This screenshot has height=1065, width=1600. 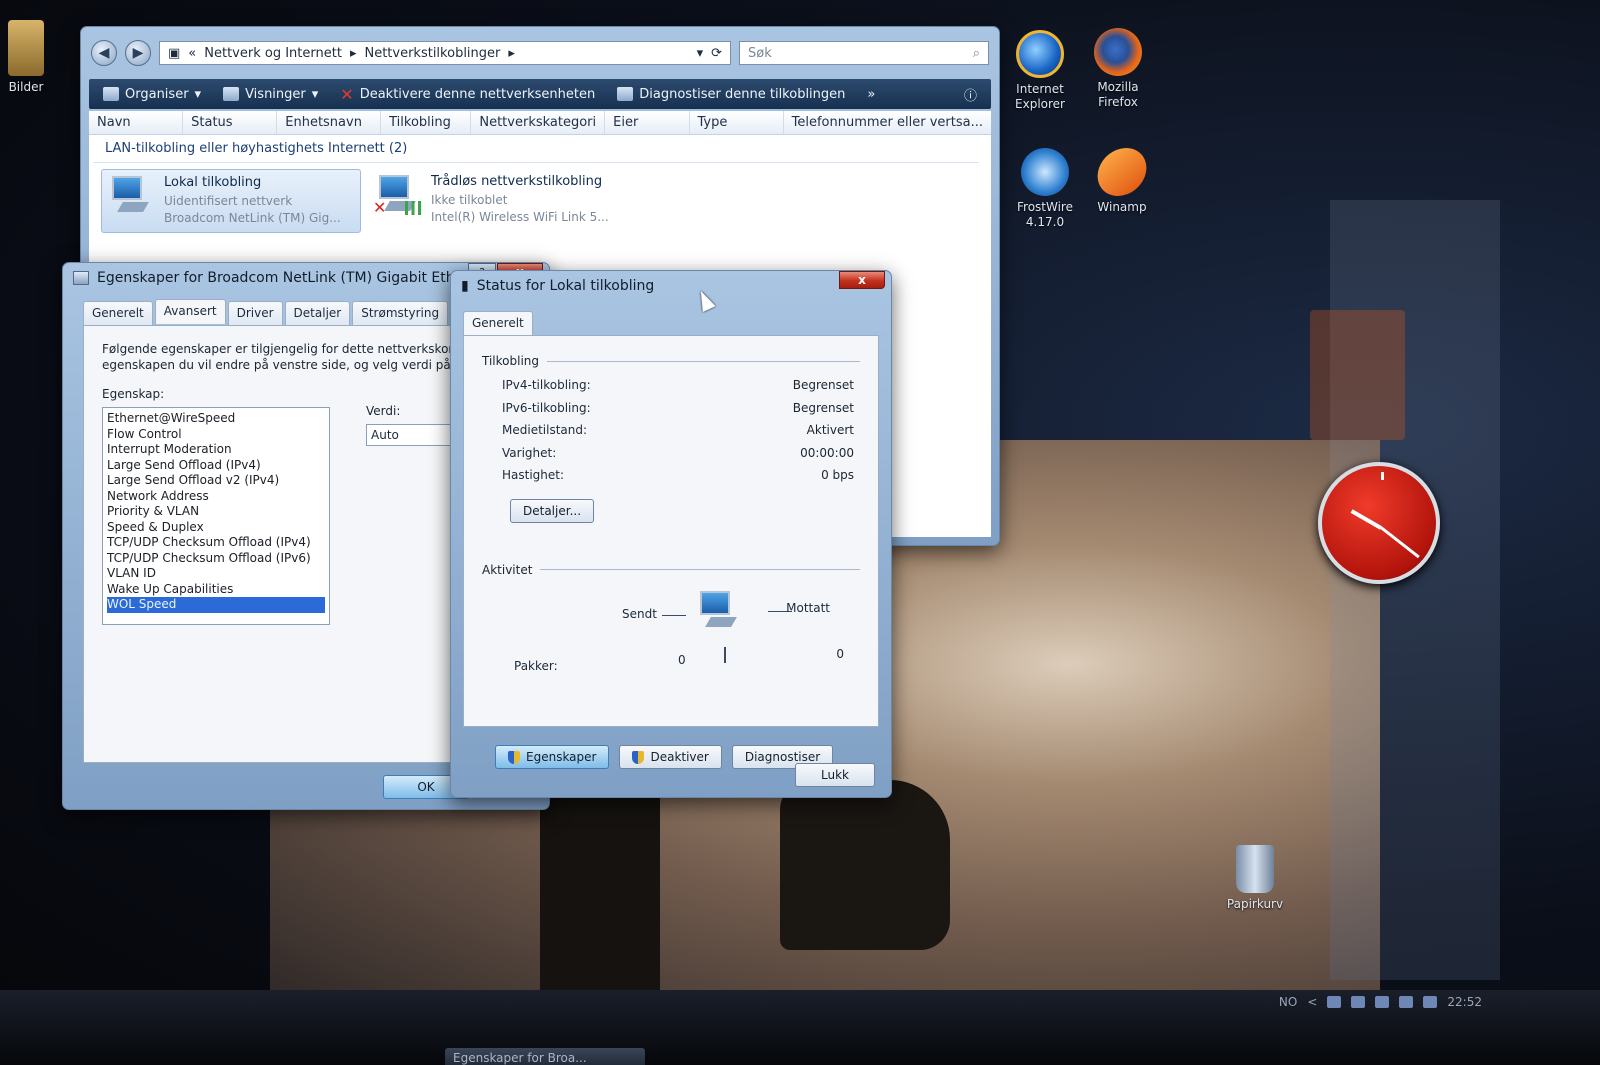 I want to click on property-list-item: Wake Up Capabilities, so click(x=216, y=590).